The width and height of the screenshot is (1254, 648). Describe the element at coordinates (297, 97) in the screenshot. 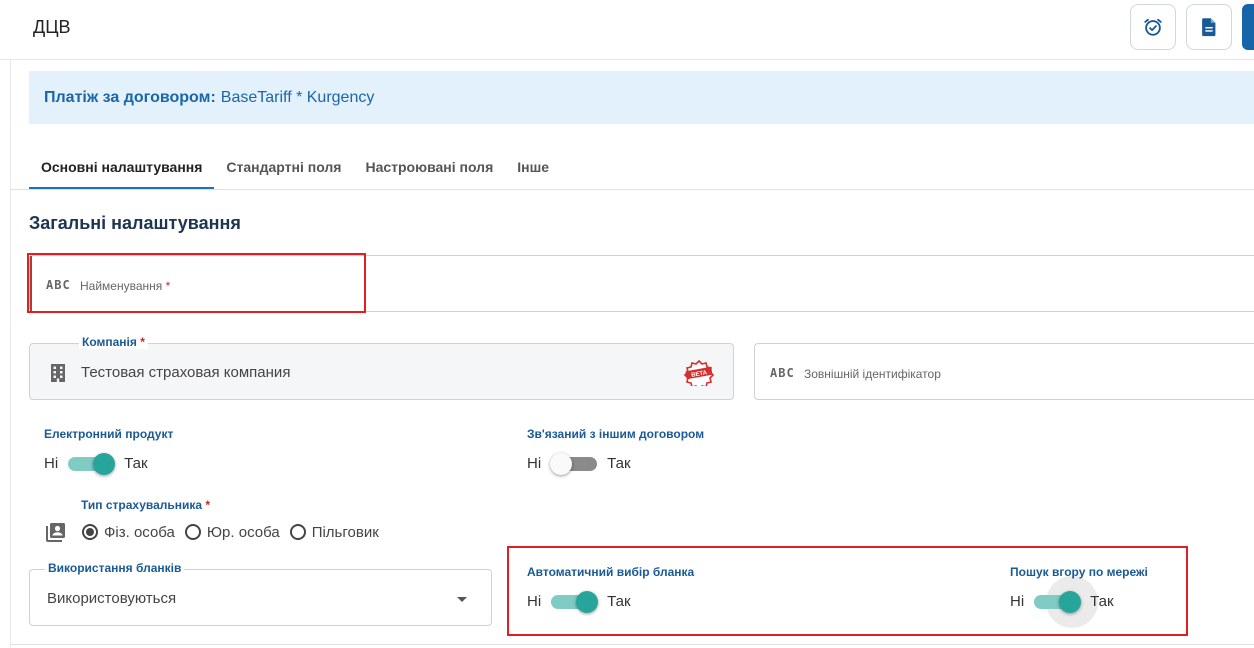

I see `banner-value: BaseTariff * Kurgency` at that location.